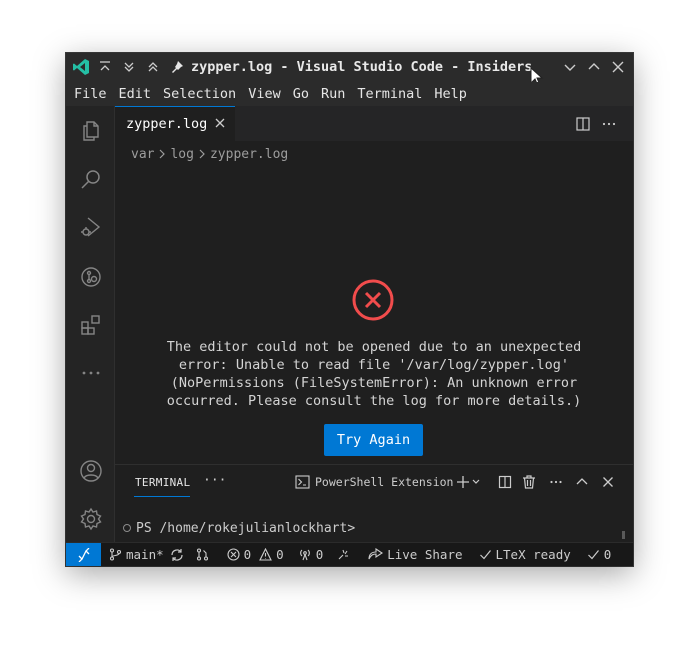 The width and height of the screenshot is (699, 645). What do you see at coordinates (376, 554) in the screenshot?
I see `live-share-icon` at bounding box center [376, 554].